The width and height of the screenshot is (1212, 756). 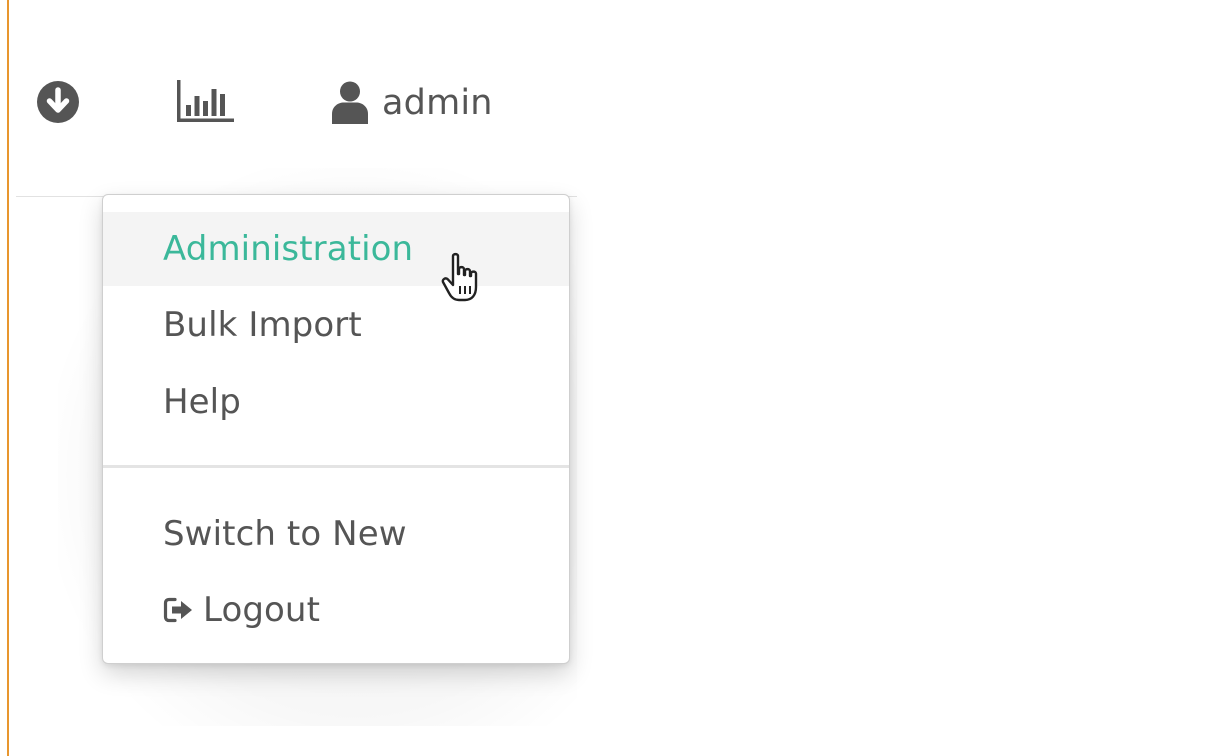 What do you see at coordinates (285, 534) in the screenshot?
I see `menu-item-label: Switch to New` at bounding box center [285, 534].